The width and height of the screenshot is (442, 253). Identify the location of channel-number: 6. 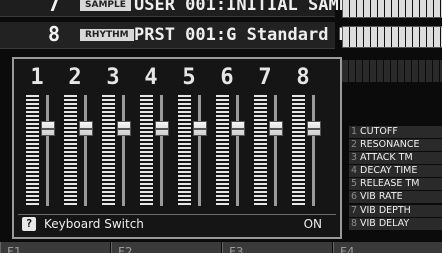
(227, 77).